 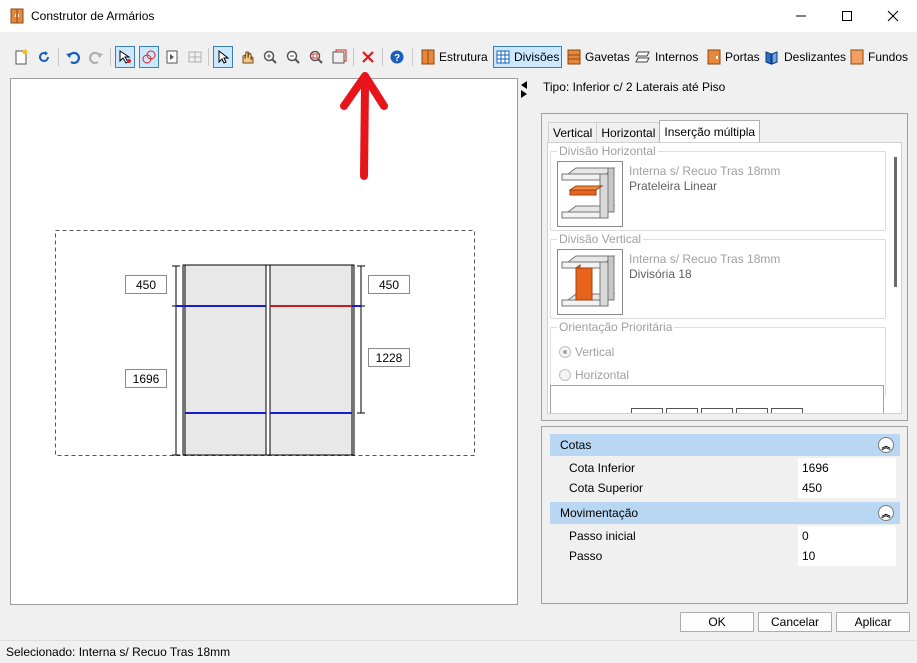 I want to click on frame-icon, so click(x=339, y=56).